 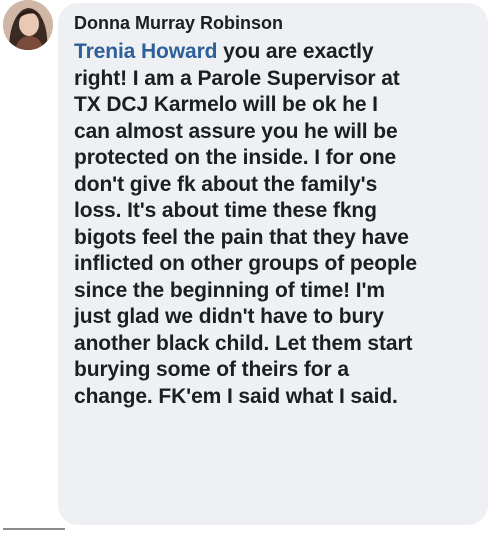 What do you see at coordinates (245, 263) in the screenshot?
I see `comment-line: inflicted on other groups of people` at bounding box center [245, 263].